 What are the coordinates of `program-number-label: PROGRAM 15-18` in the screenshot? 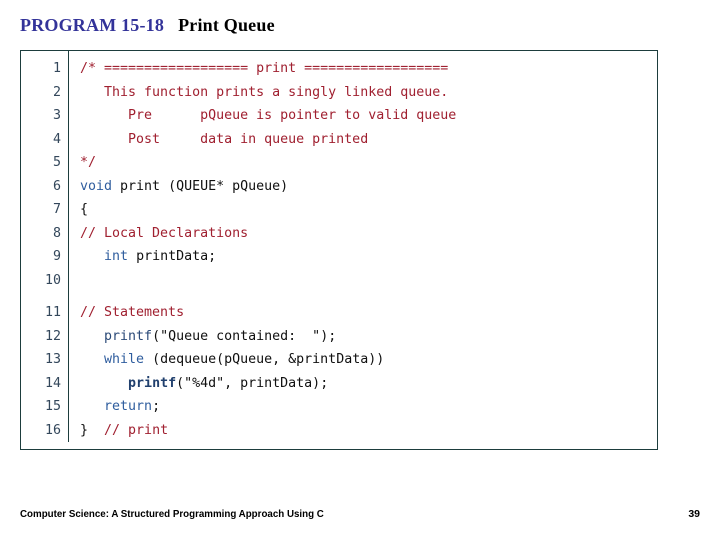 It's located at (92, 25).